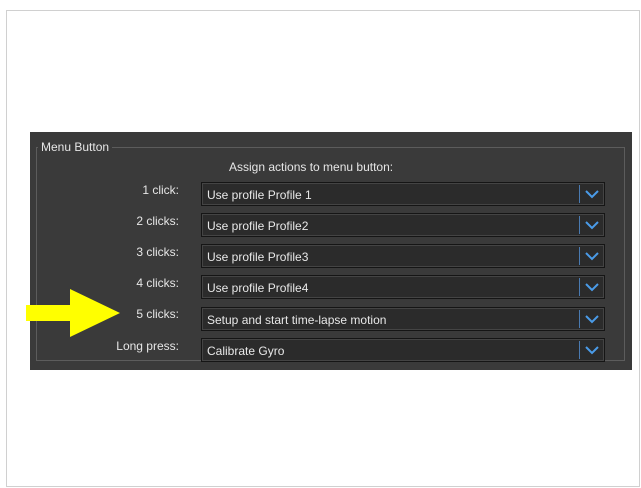  Describe the element at coordinates (160, 190) in the screenshot. I see `row-label-1-click: 1 click:` at that location.